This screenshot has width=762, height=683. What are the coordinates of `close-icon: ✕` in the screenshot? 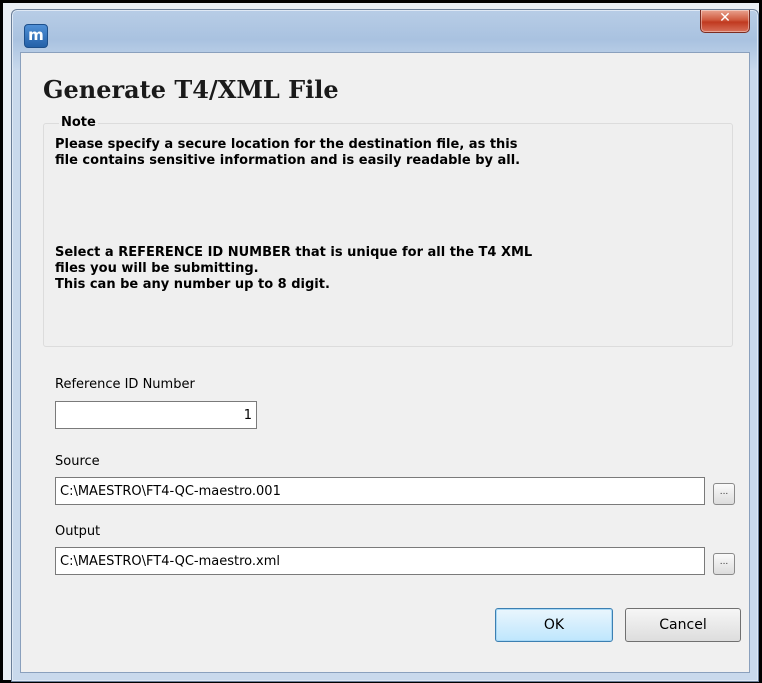 It's located at (725, 18).